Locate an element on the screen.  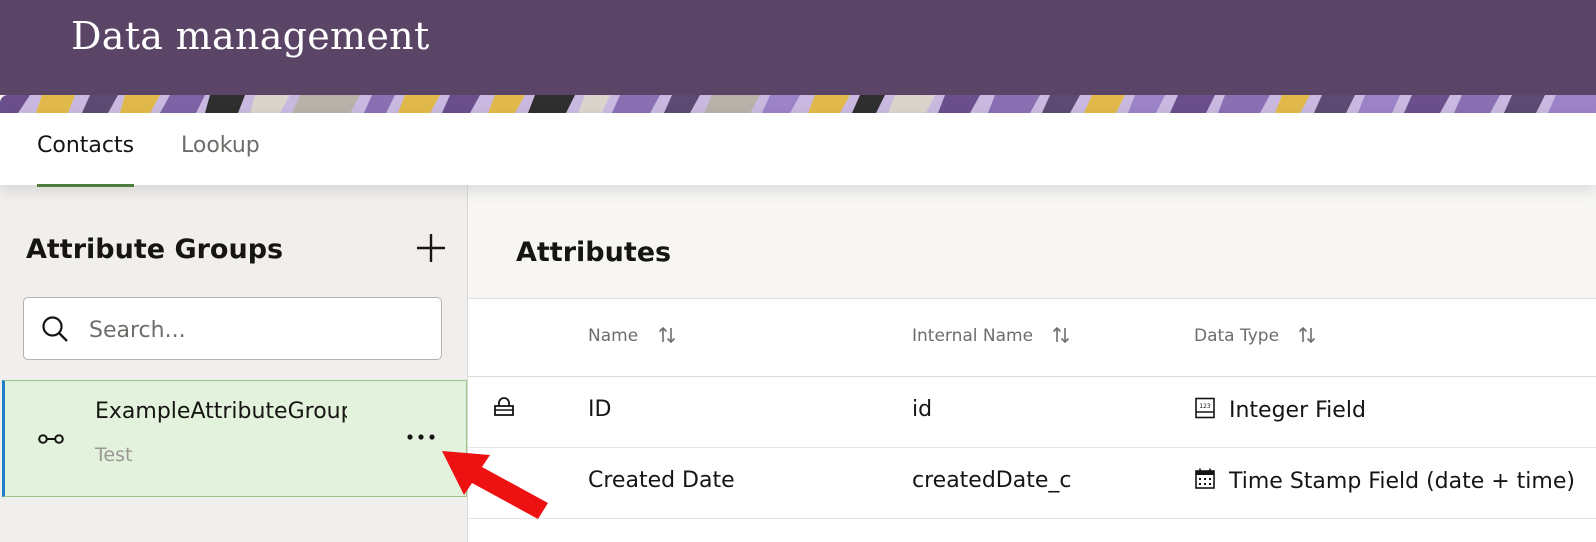
attribute-group-description: Test is located at coordinates (114, 455).